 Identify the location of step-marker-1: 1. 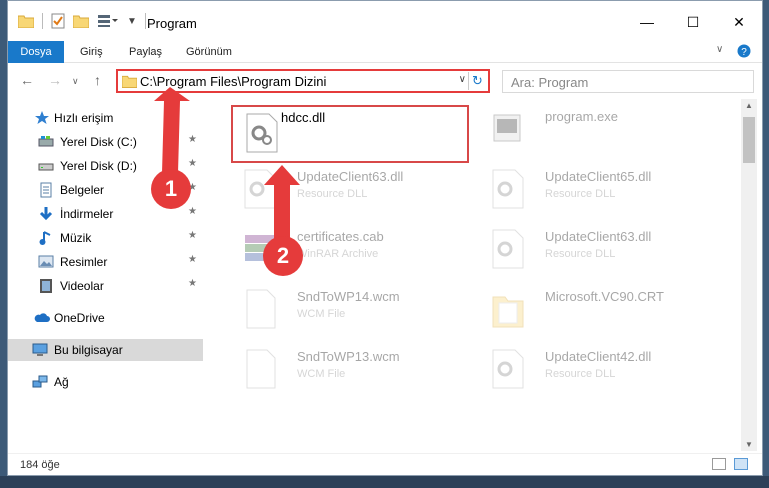
(171, 189).